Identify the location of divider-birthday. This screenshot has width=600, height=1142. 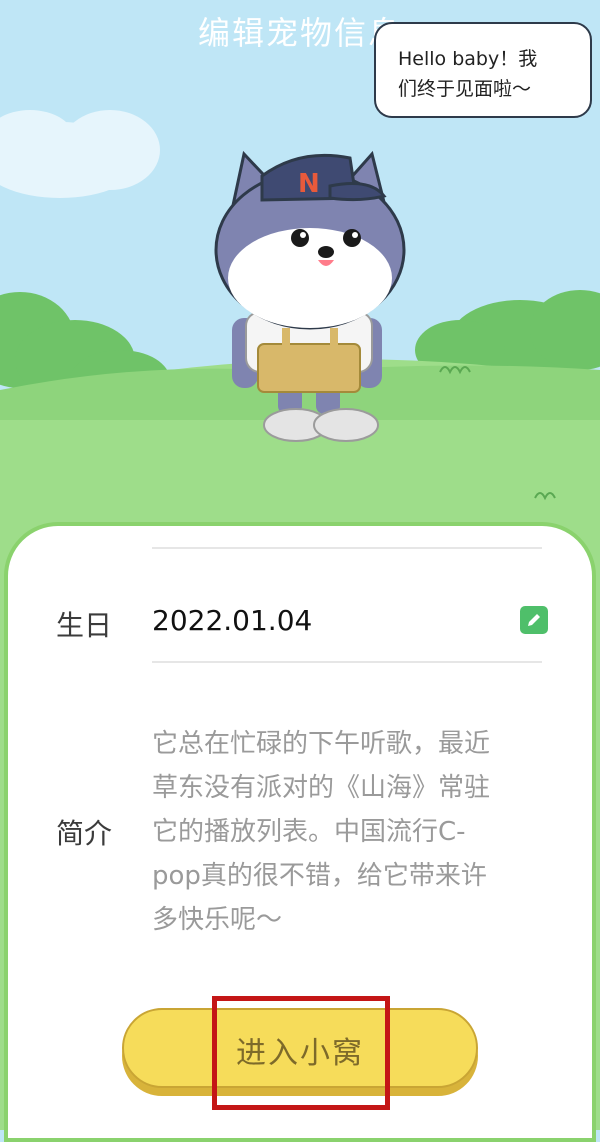
(347, 662).